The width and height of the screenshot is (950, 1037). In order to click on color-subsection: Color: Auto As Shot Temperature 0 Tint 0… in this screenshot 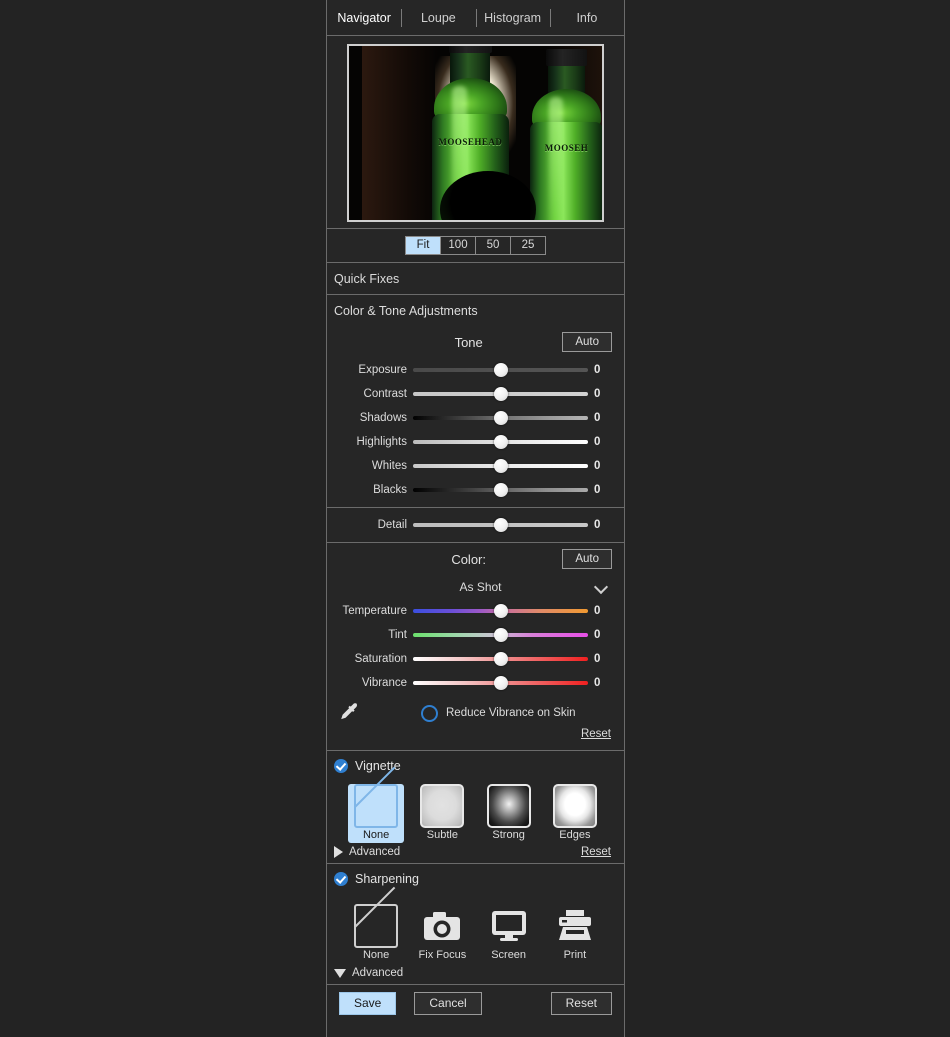, I will do `click(475, 646)`.